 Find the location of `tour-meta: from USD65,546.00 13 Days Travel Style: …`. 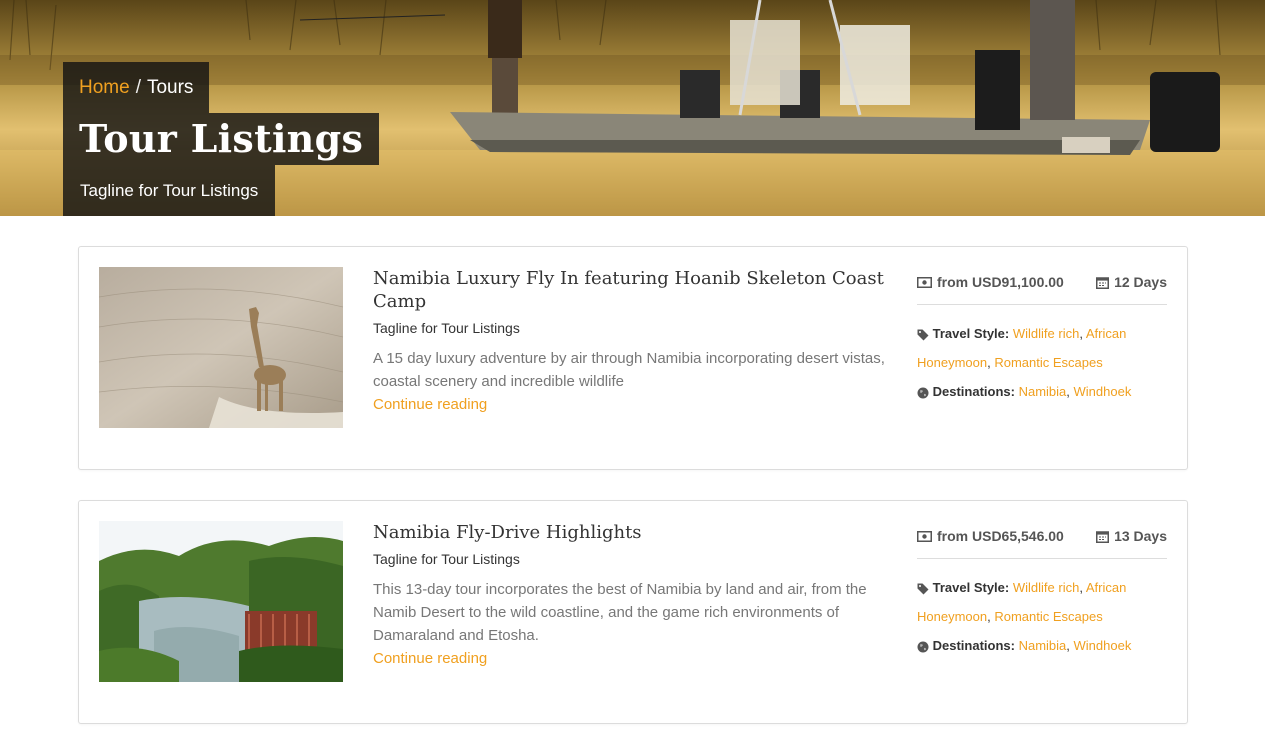

tour-meta: from USD65,546.00 13 Days Travel Style: … is located at coordinates (1042, 593).